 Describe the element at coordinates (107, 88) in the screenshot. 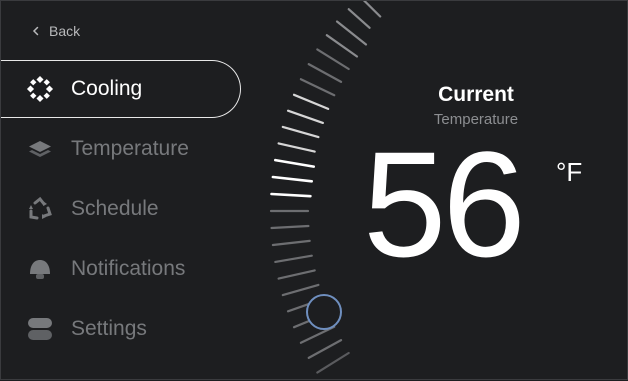

I see `sidebar-item-label: Cooling` at that location.